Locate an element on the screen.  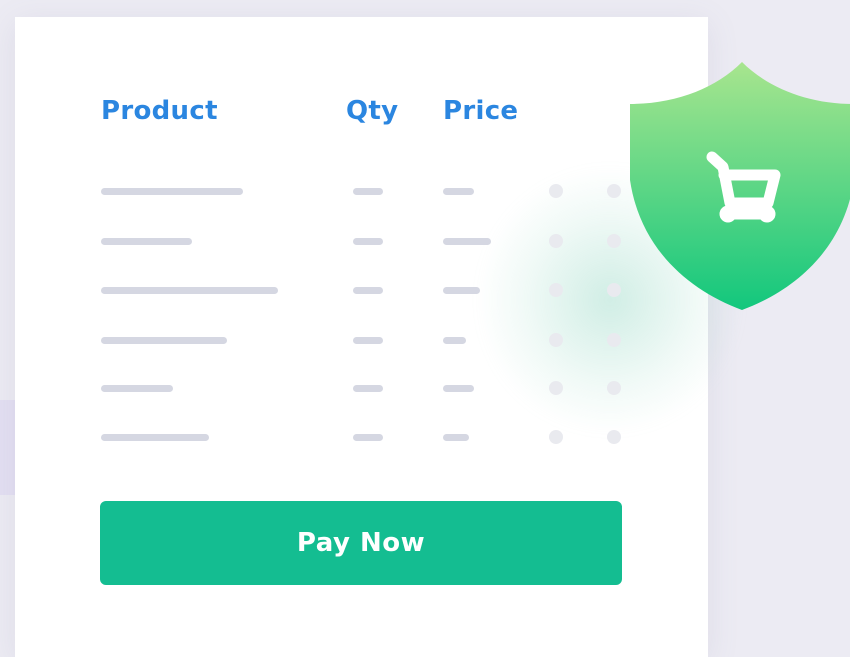
column-header-product: Product is located at coordinates (159, 111).